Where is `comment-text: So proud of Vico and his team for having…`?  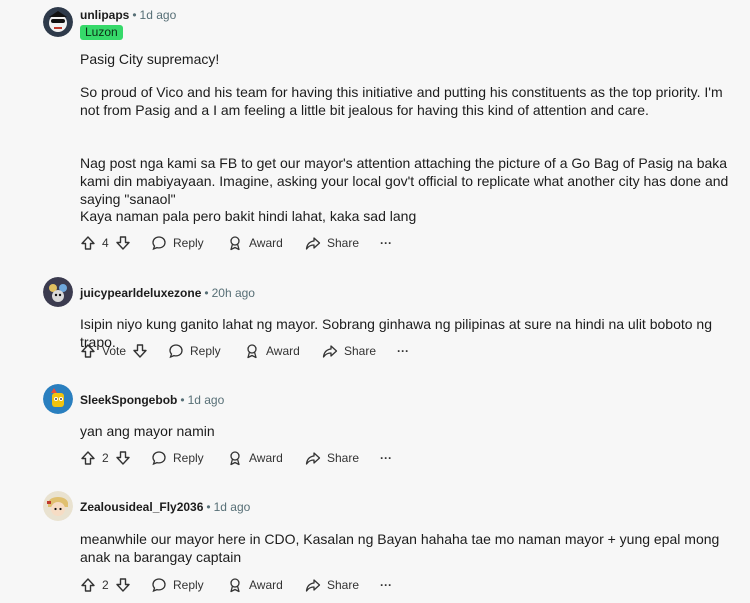 comment-text: So proud of Vico and his team for having… is located at coordinates (401, 101).